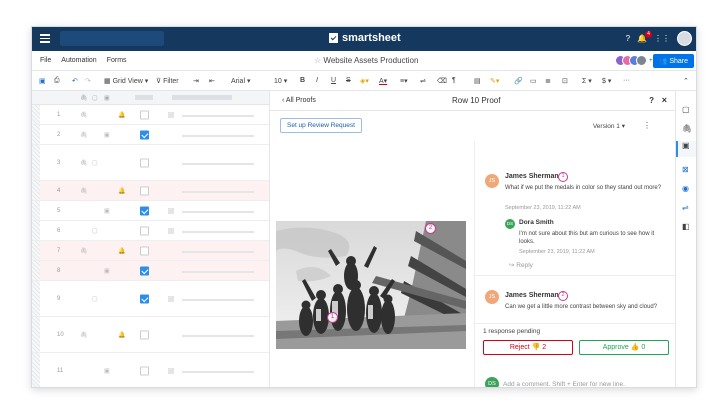 Image resolution: width=728 pixels, height=410 pixels. What do you see at coordinates (150, 135) in the screenshot?
I see `table-row: 2 🖇 ▣` at bounding box center [150, 135].